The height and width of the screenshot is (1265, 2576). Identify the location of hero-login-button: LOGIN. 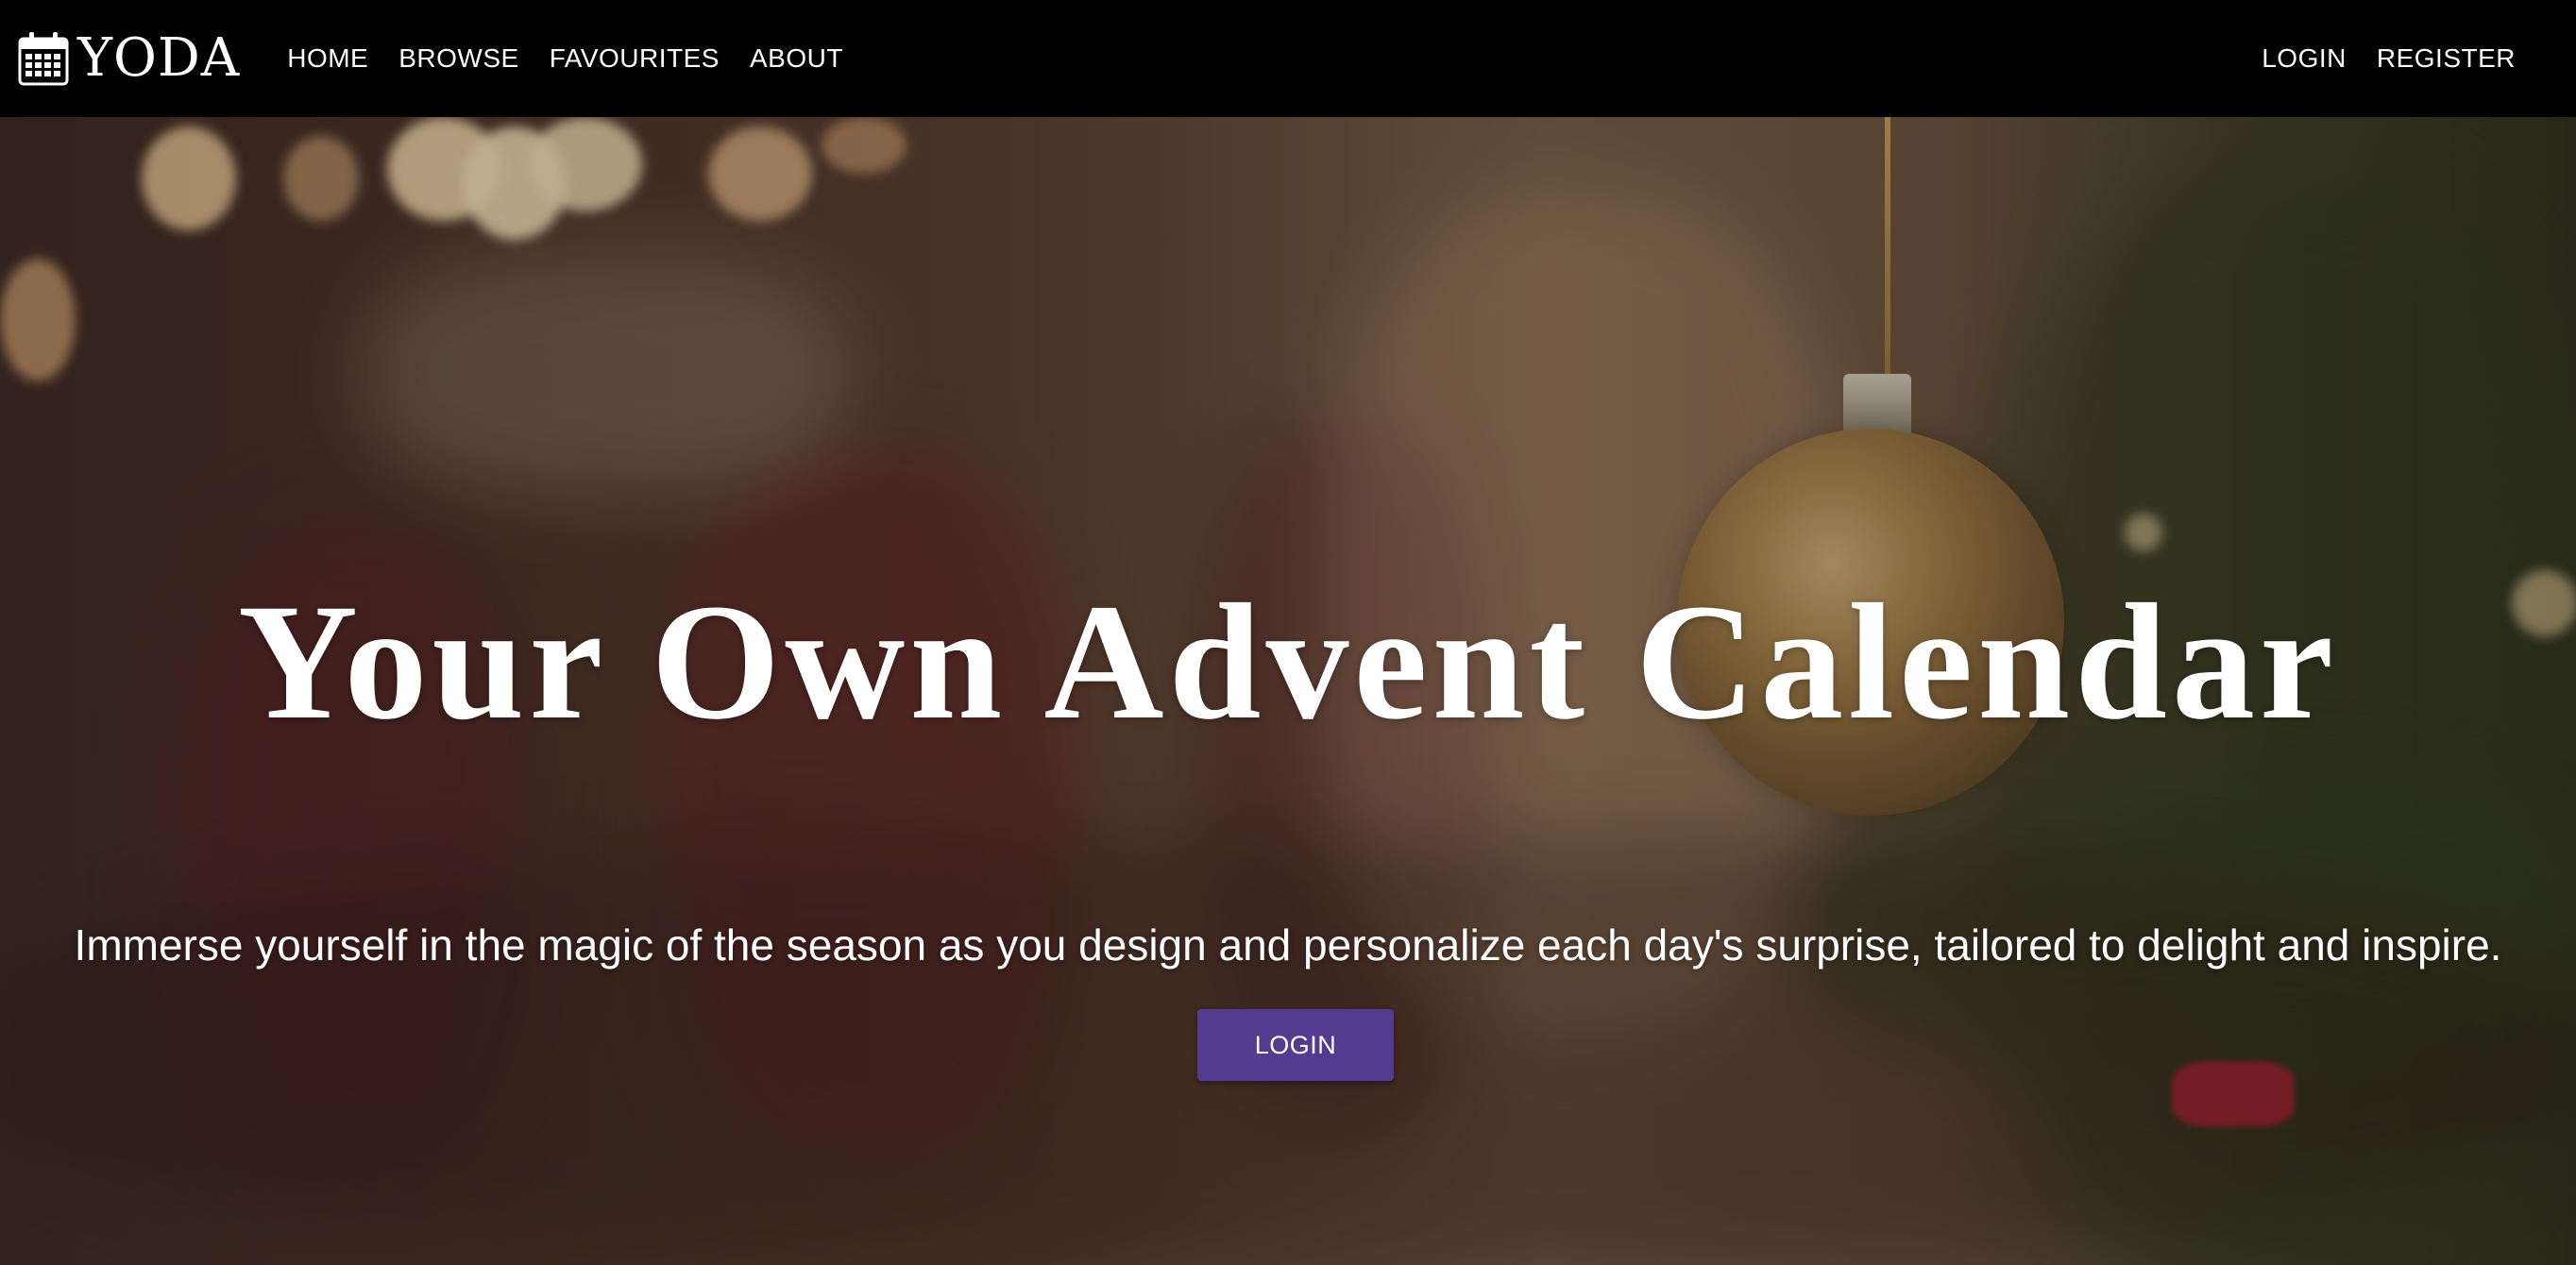
(1295, 1045).